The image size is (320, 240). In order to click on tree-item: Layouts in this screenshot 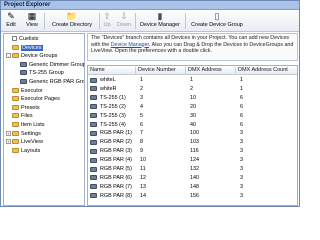, I will do `click(23, 151)`.